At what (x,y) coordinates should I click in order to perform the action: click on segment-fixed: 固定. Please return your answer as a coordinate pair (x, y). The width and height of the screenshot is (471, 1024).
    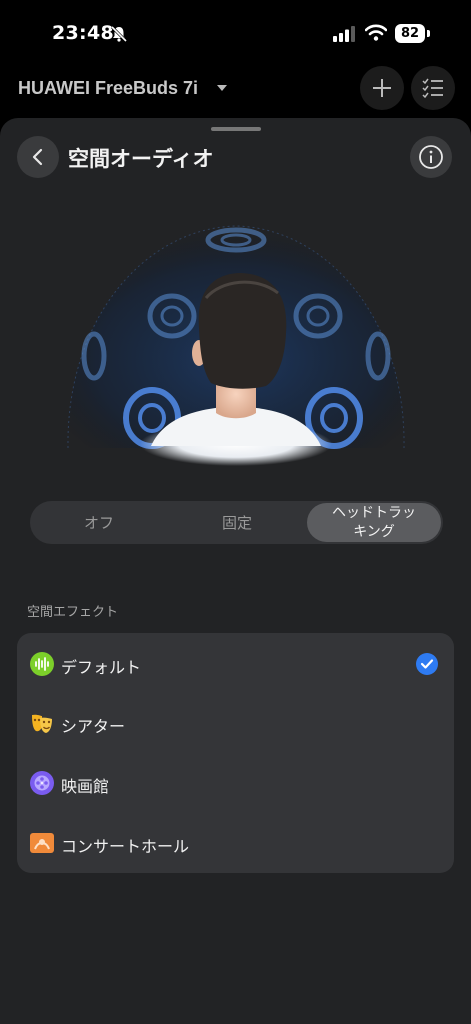
    Looking at the image, I should click on (237, 522).